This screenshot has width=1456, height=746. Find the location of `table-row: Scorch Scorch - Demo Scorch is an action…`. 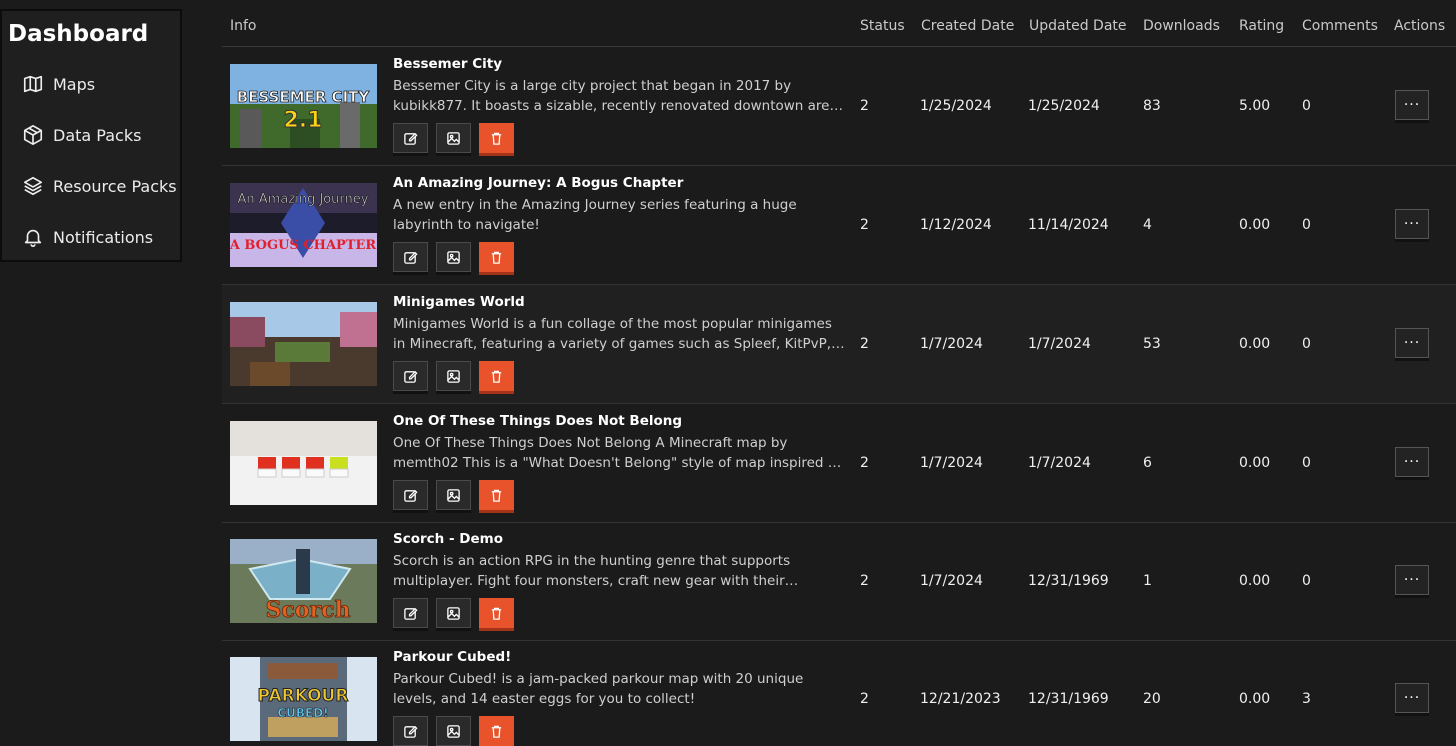

table-row: Scorch Scorch - Demo Scorch is an action… is located at coordinates (839, 581).